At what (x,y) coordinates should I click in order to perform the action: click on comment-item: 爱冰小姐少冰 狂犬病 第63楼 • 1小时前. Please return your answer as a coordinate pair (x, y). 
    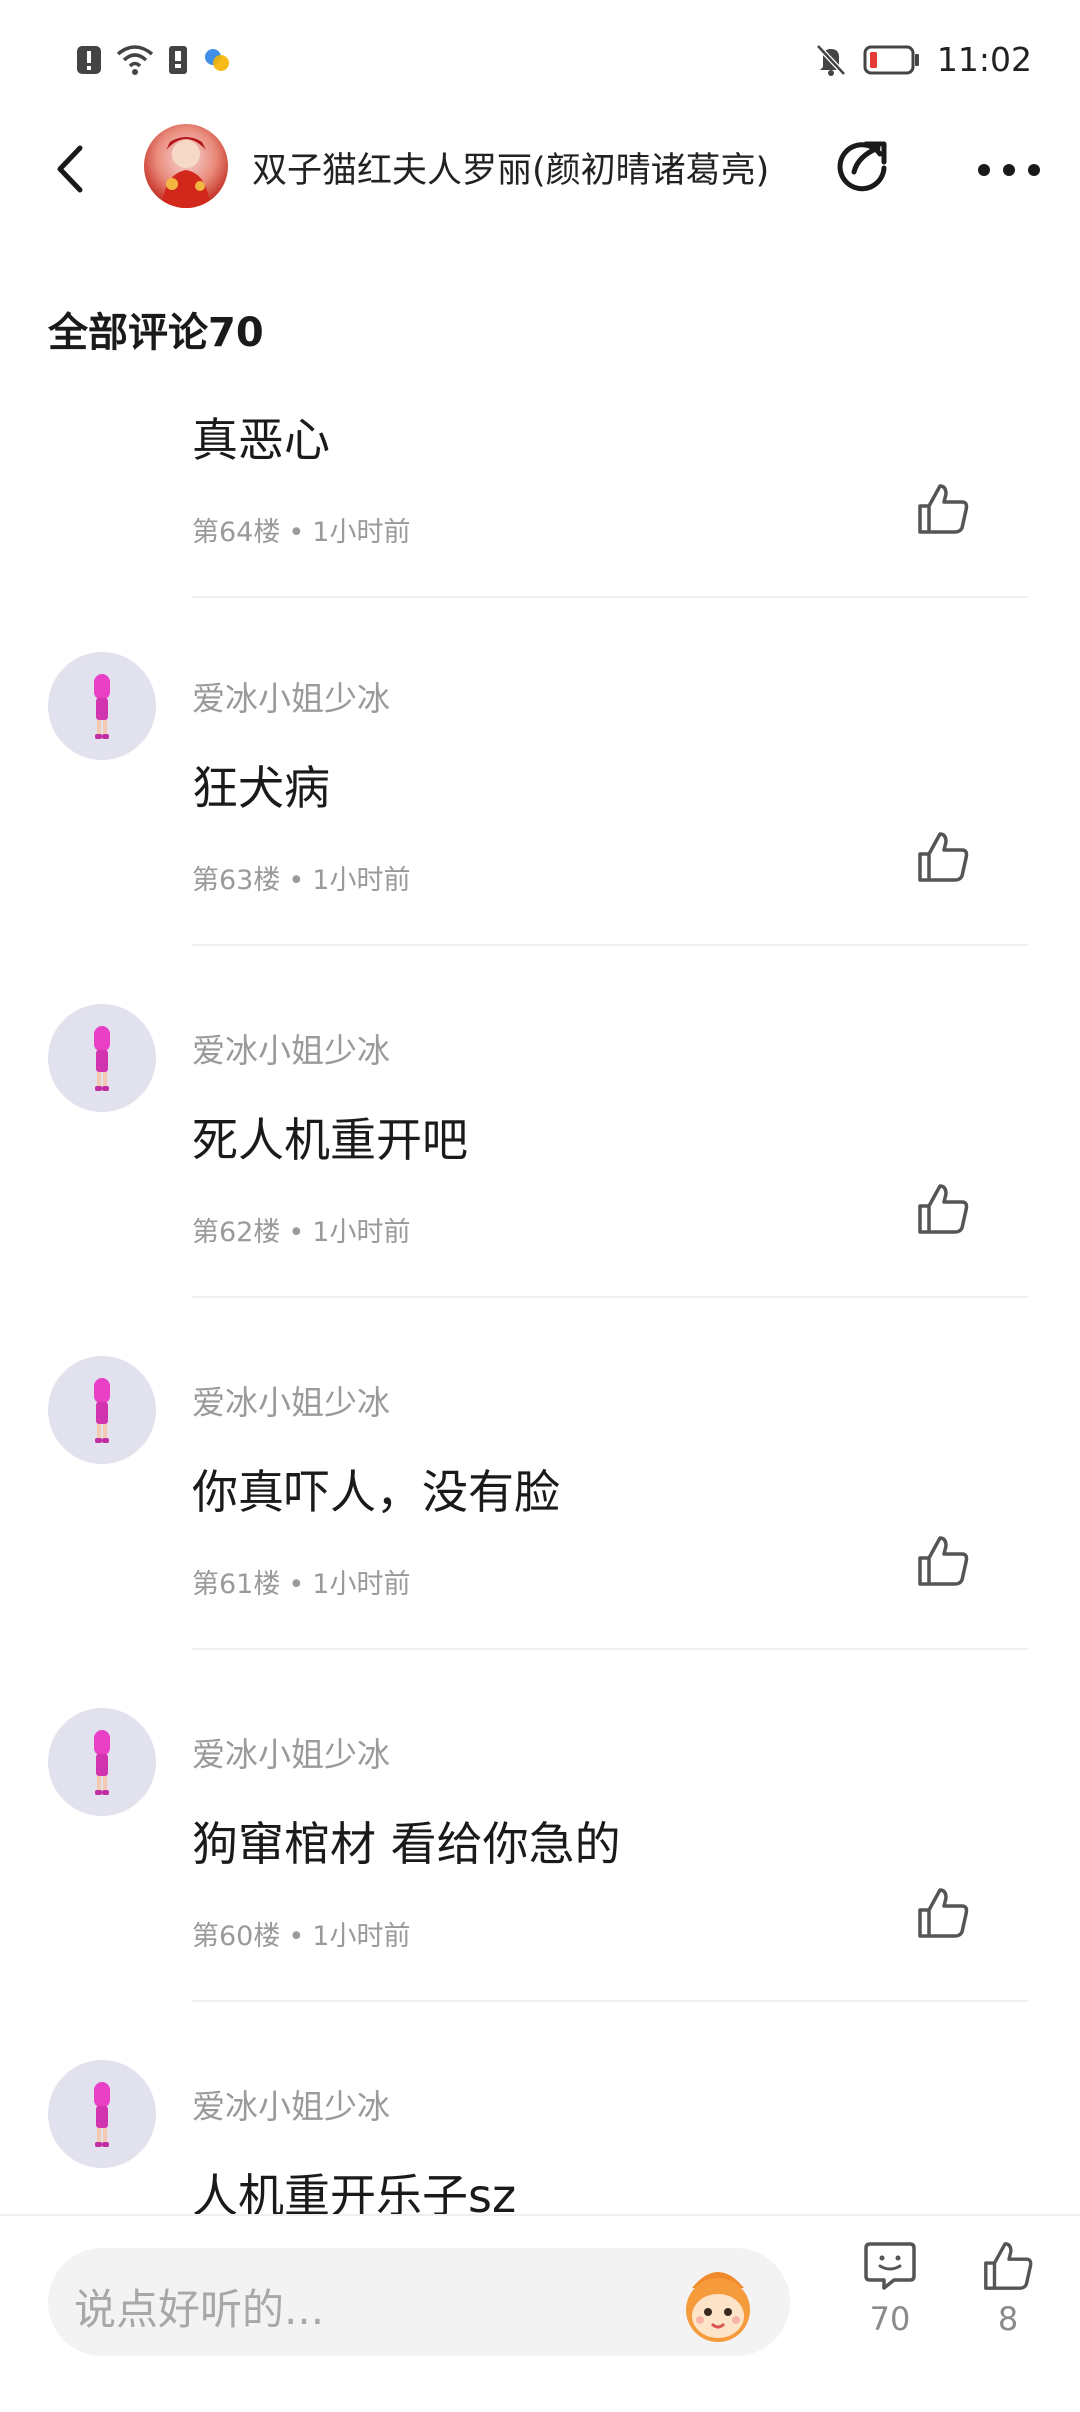
    Looking at the image, I should click on (540, 828).